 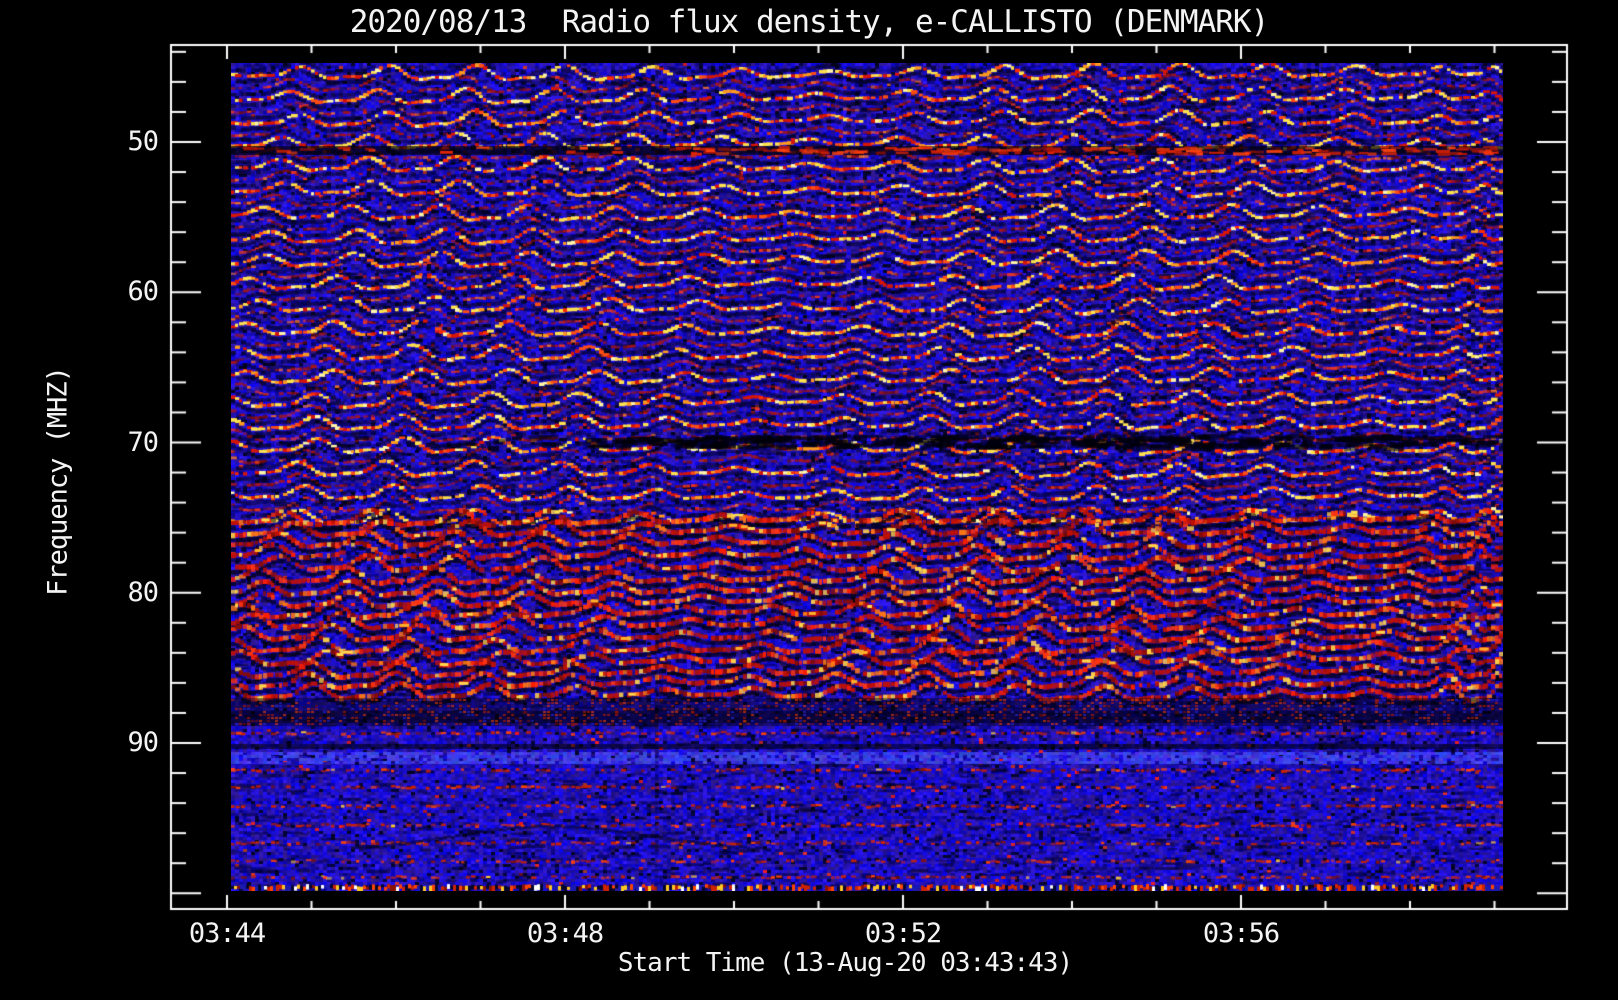 What do you see at coordinates (143, 292) in the screenshot?
I see `y-tick-label: 60` at bounding box center [143, 292].